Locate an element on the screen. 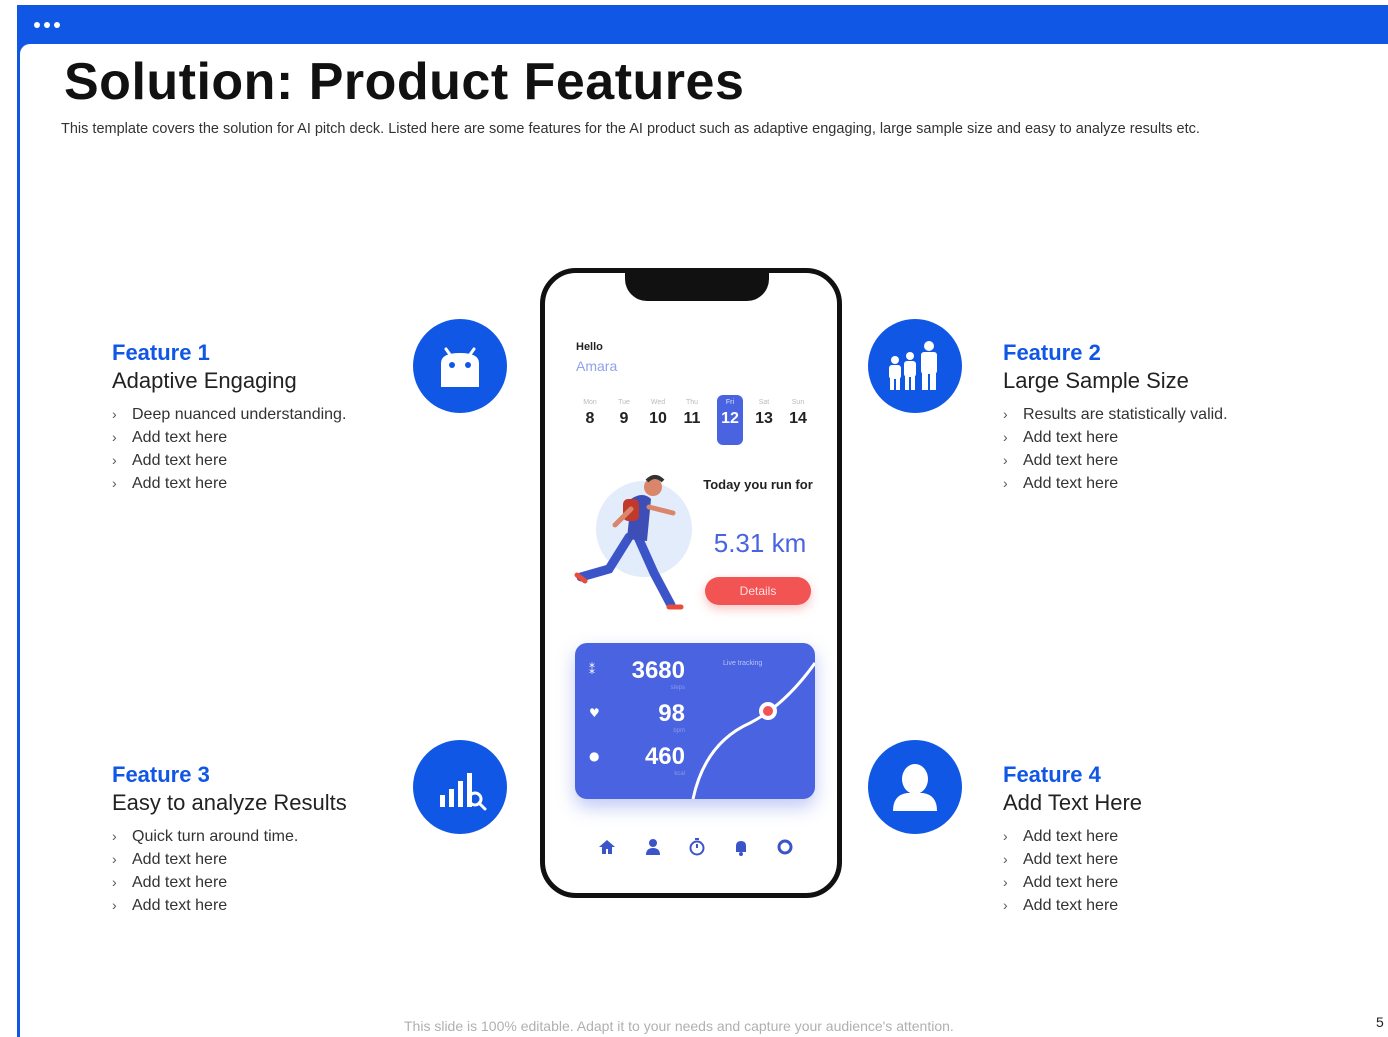  footsteps-icon: ⁑ is located at coordinates (592, 670).